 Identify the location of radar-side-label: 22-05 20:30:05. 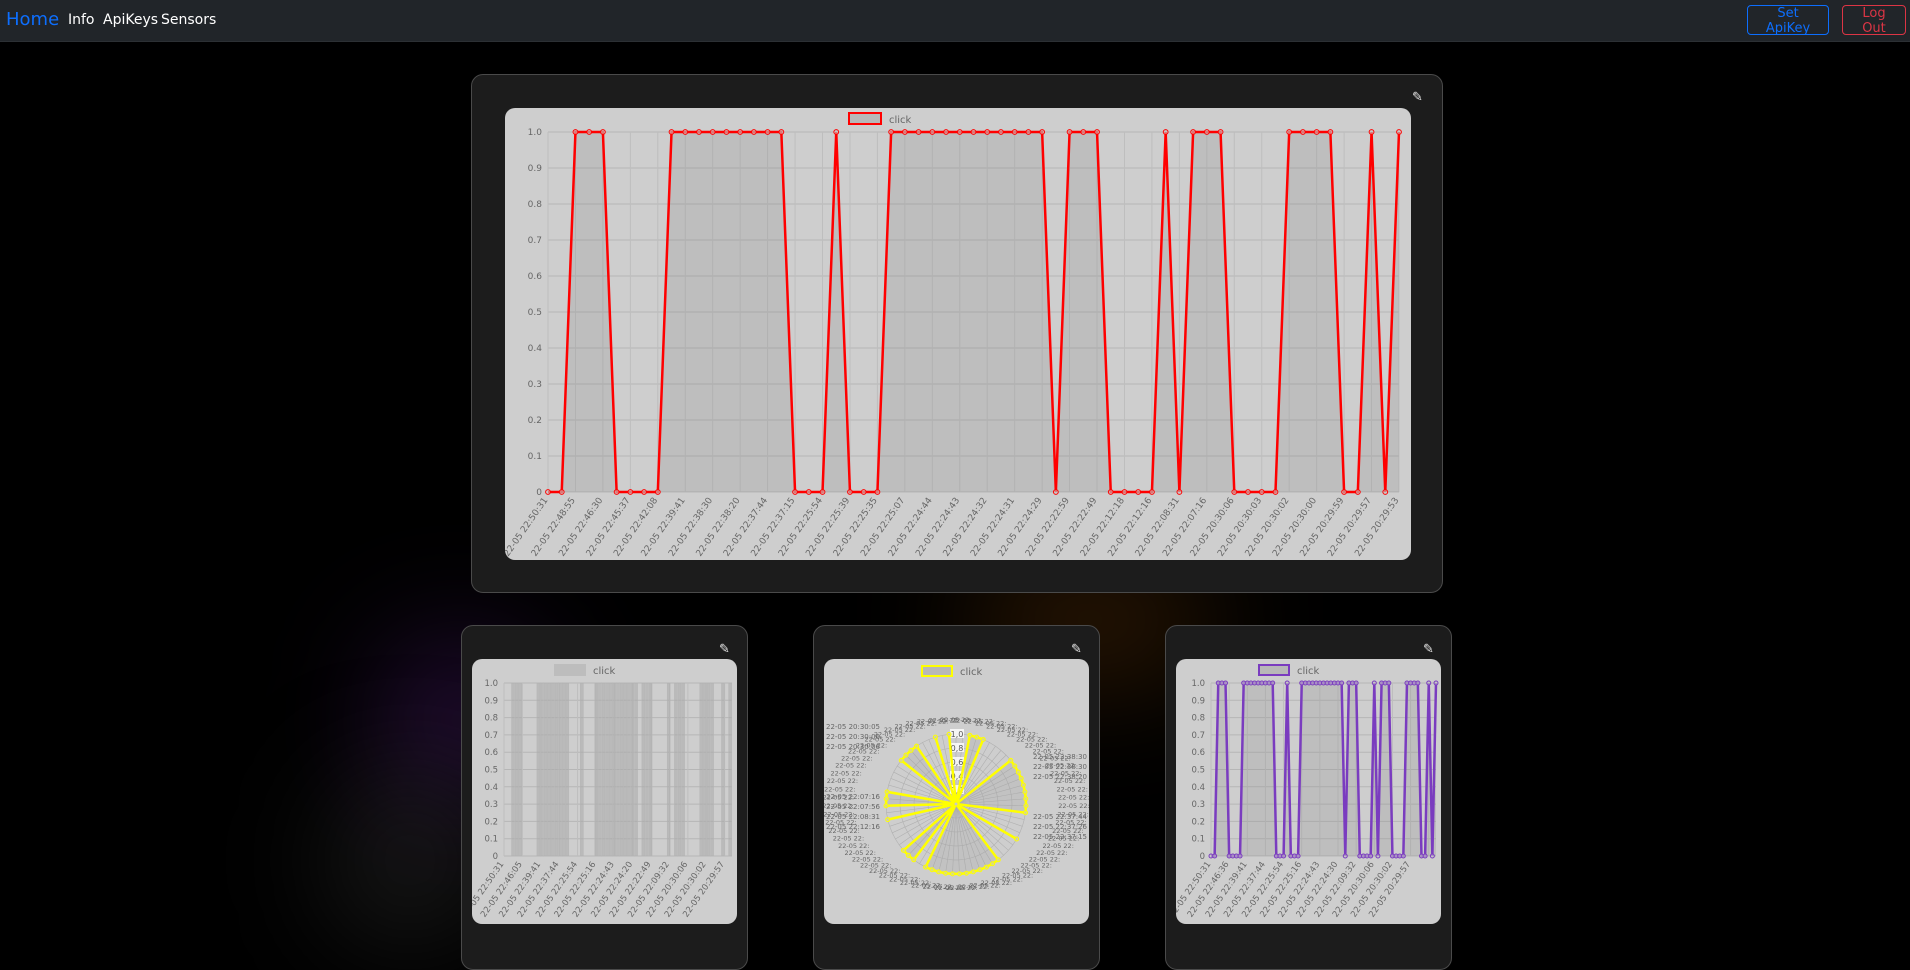
(853, 727).